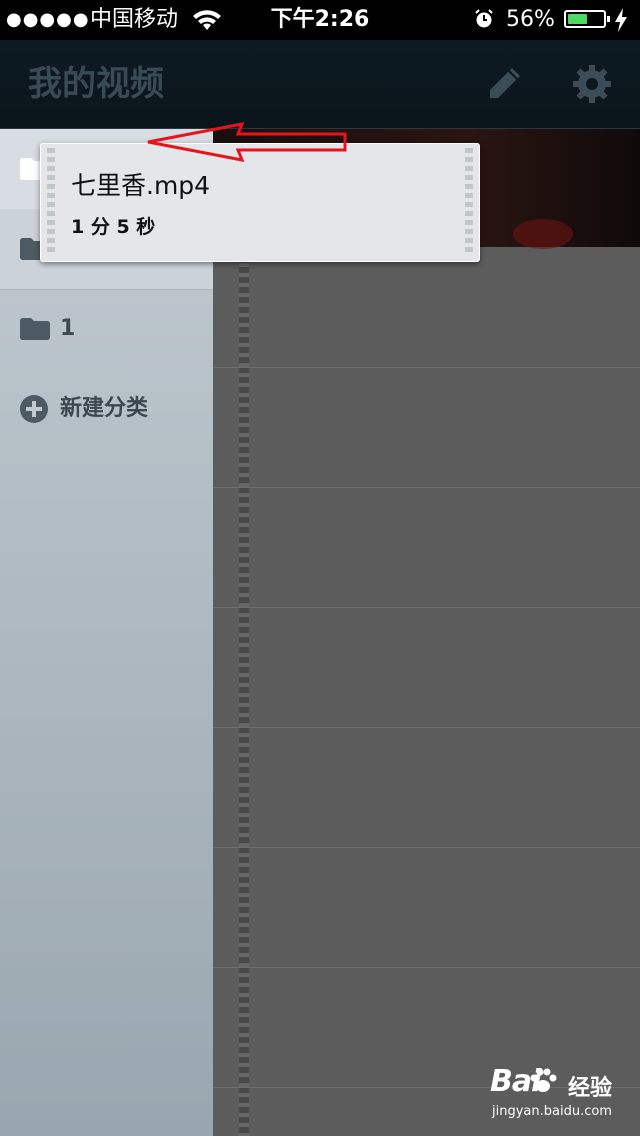  Describe the element at coordinates (35, 329) in the screenshot. I see `folder-icon` at that location.